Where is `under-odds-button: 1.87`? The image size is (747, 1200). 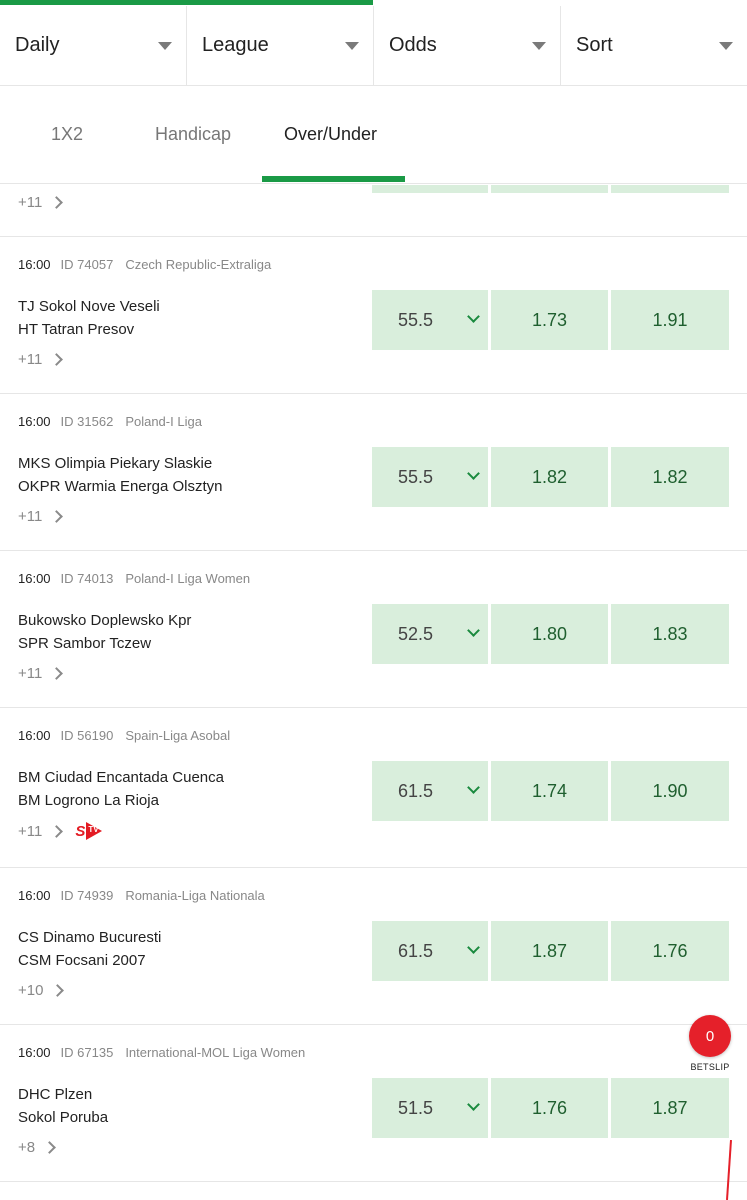
under-odds-button: 1.87 is located at coordinates (670, 1108).